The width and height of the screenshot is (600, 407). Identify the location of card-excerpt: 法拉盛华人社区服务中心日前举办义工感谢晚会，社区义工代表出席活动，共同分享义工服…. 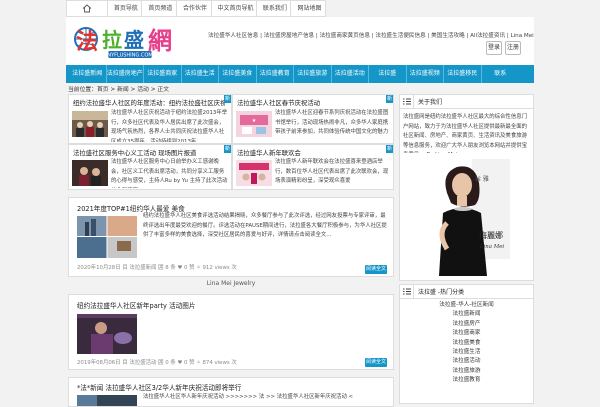
(169, 173).